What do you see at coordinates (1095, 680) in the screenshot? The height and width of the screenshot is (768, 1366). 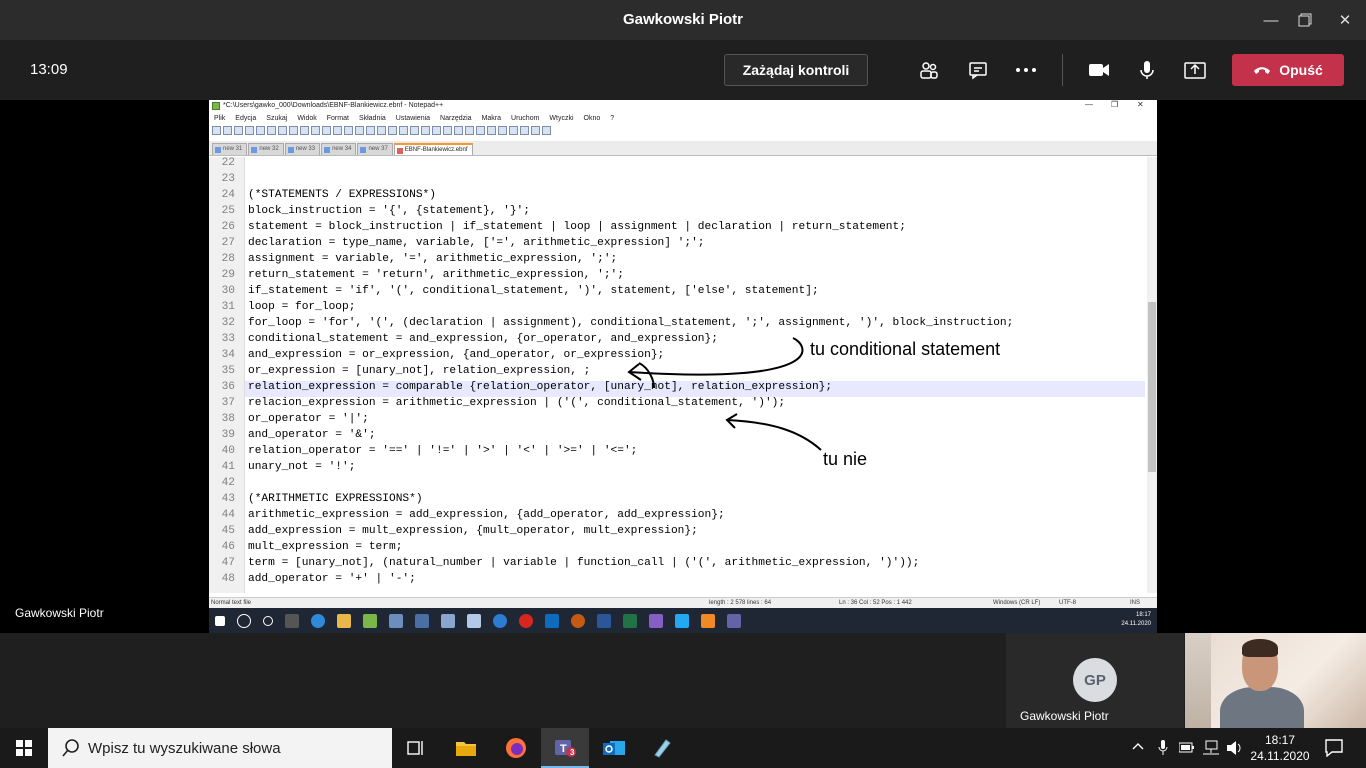 I see `avatar: GP` at bounding box center [1095, 680].